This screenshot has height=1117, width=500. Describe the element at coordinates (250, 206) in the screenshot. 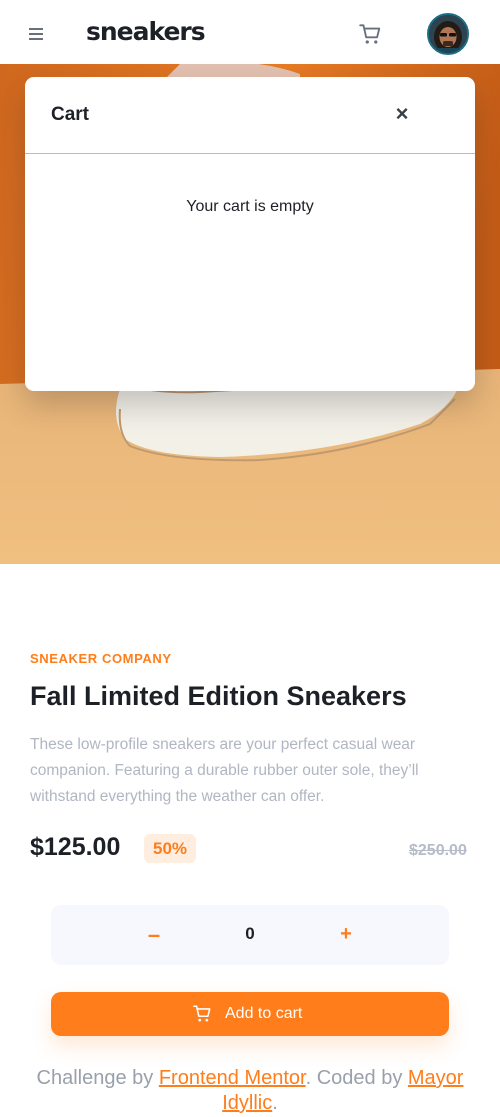

I see `cart-empty-message: Your cart is empty` at that location.